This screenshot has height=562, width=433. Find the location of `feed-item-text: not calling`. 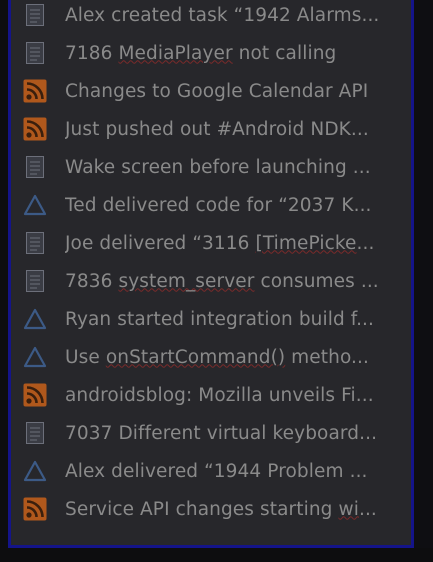

feed-item-text: not calling is located at coordinates (284, 53).